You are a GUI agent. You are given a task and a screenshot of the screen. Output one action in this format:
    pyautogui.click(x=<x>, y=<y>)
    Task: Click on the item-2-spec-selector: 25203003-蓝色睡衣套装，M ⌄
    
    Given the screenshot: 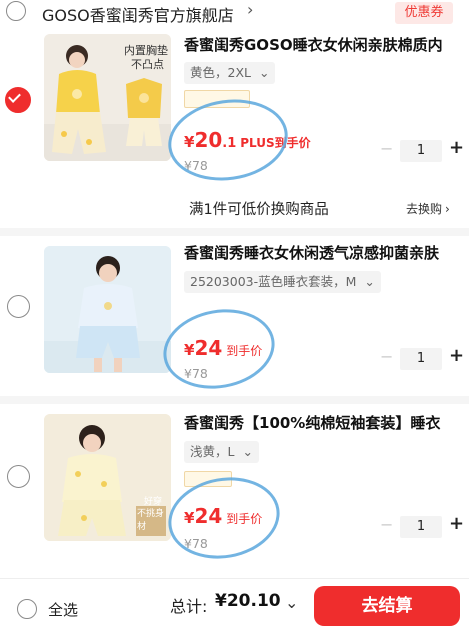 What is the action you would take?
    pyautogui.click(x=282, y=282)
    